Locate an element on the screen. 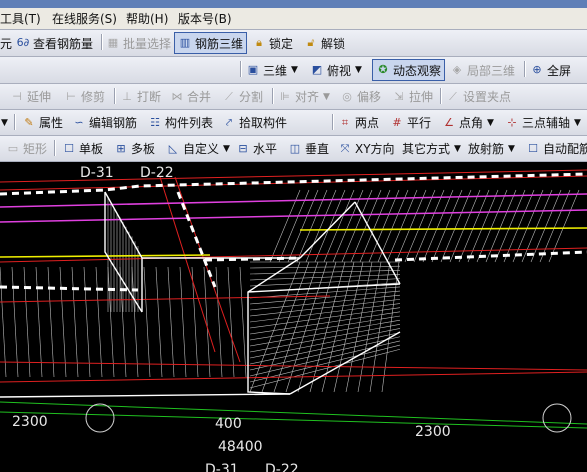  extend-label: 延伸 is located at coordinates (39, 97).